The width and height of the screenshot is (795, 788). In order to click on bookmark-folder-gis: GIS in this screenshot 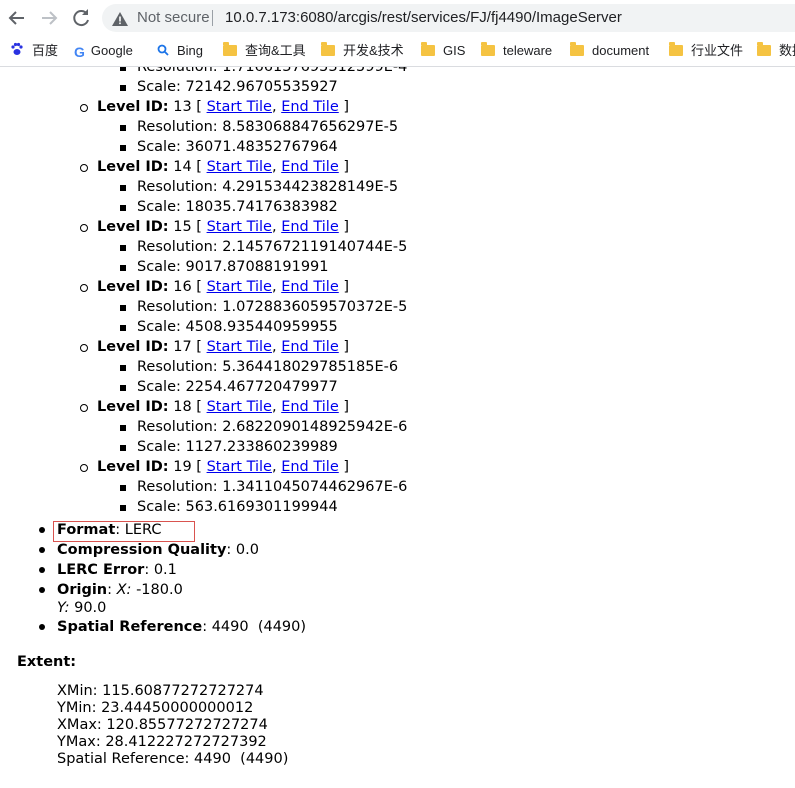, I will do `click(443, 51)`.